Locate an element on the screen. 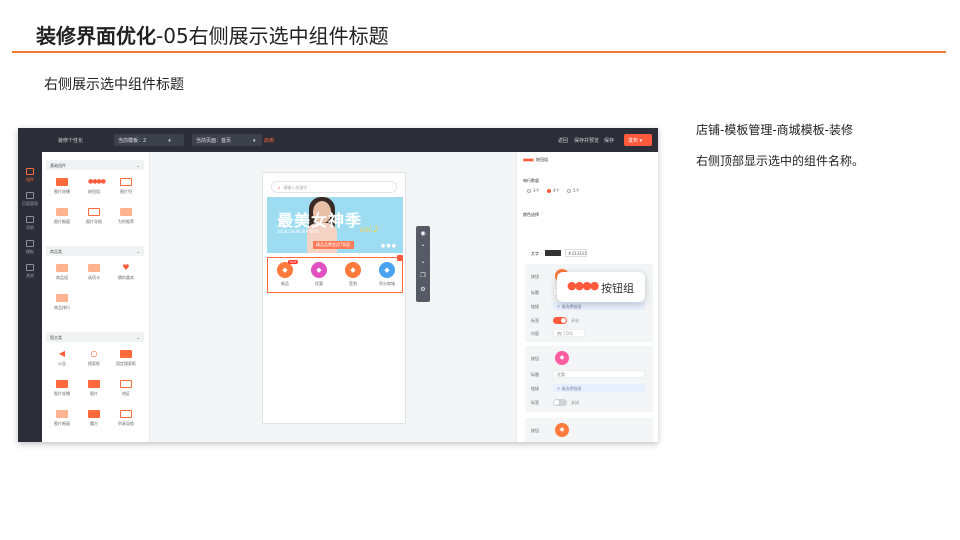 The image size is (960, 540). eye-icon: ◉ is located at coordinates (423, 234).